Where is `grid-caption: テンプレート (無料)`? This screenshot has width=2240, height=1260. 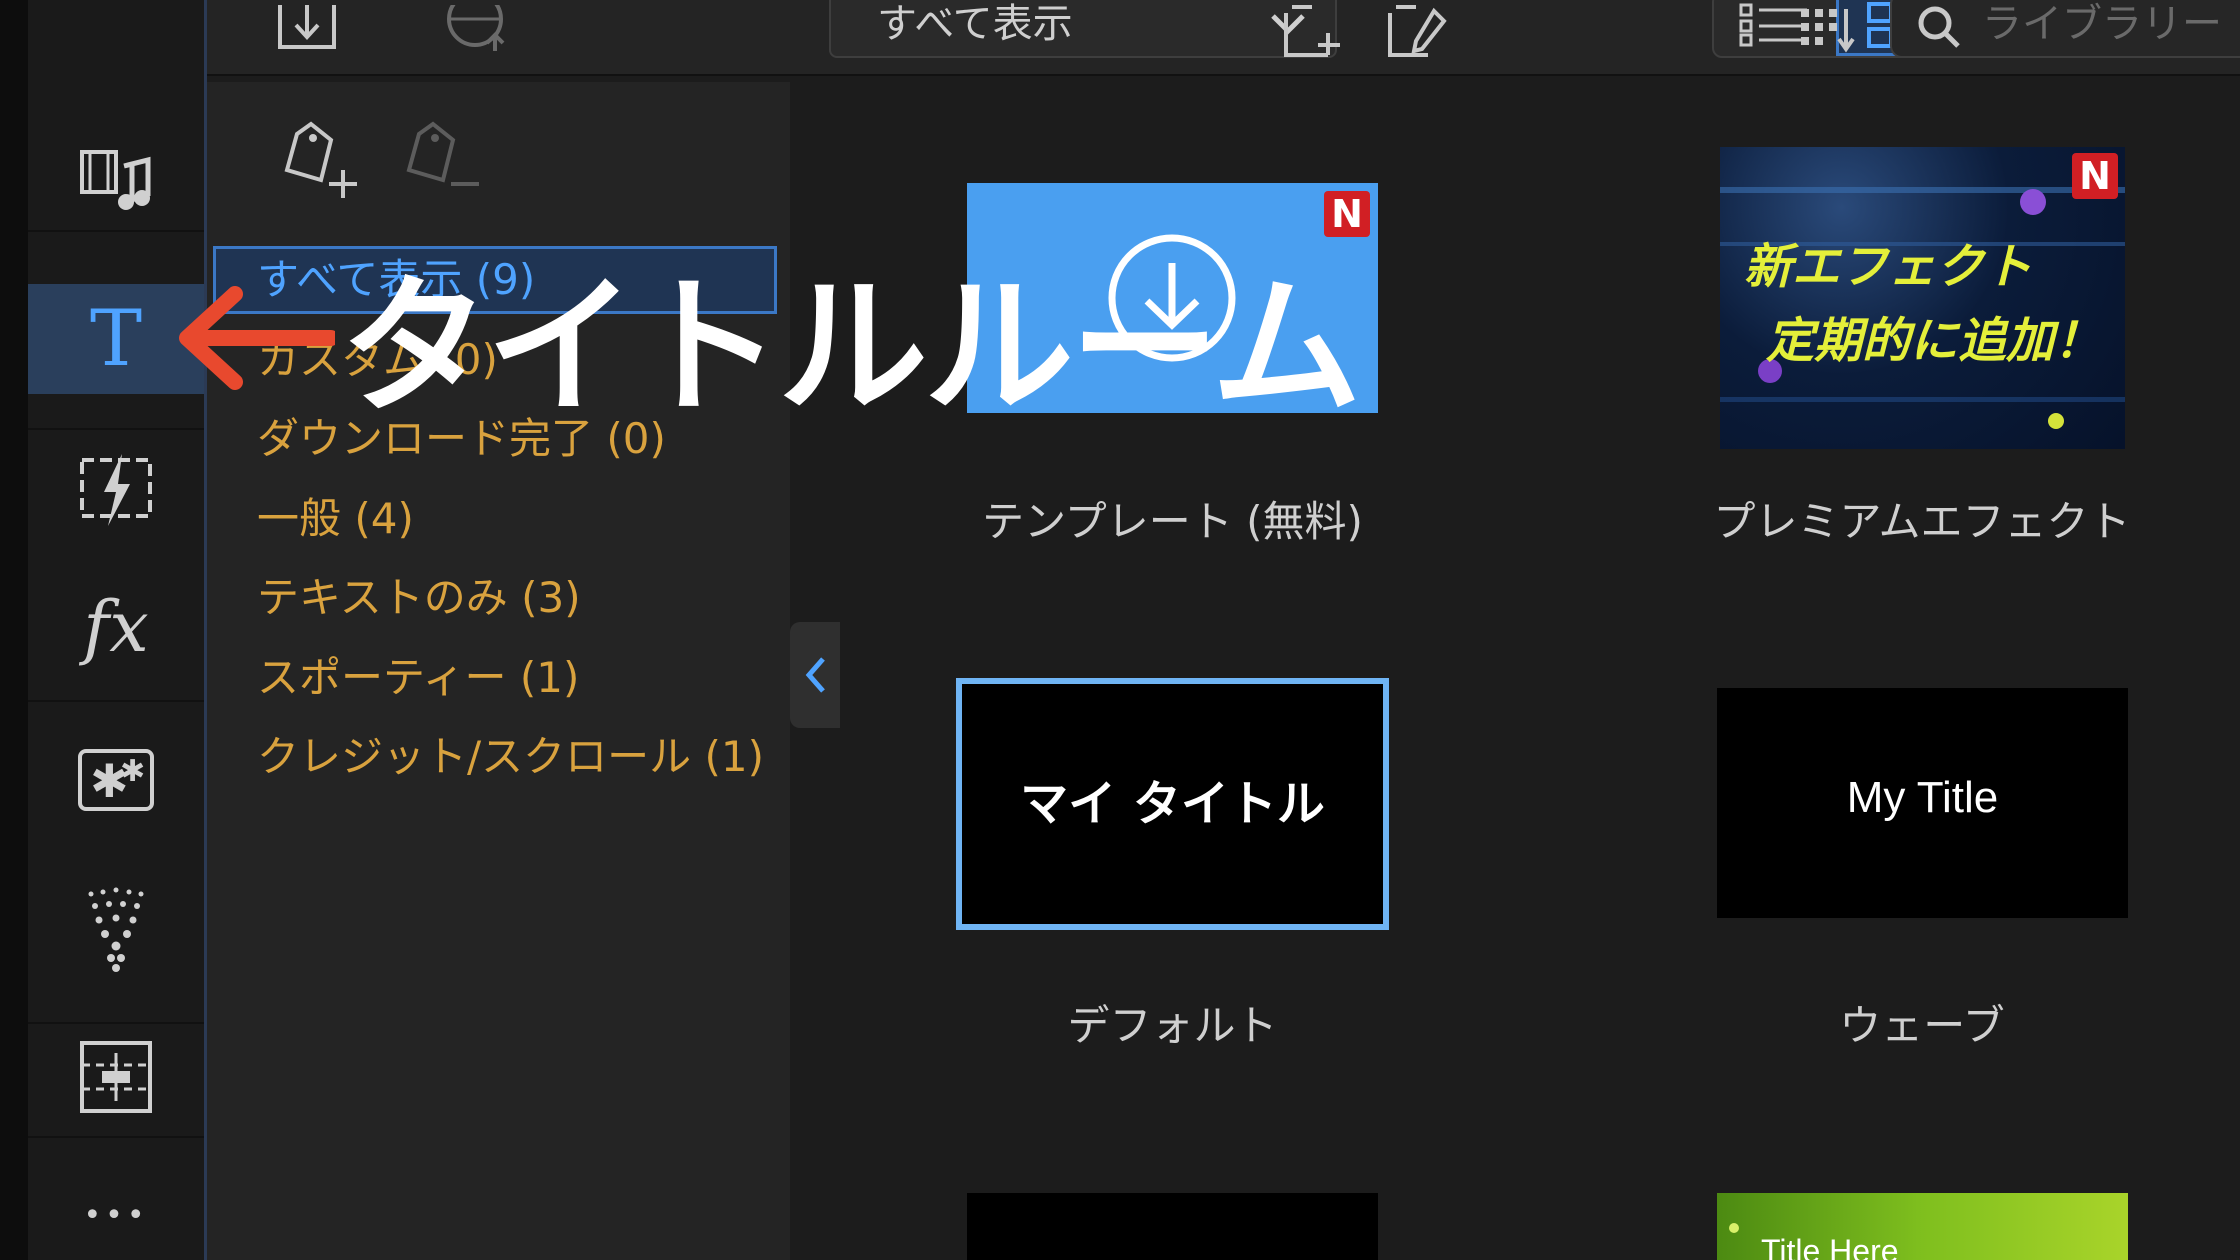 grid-caption: テンプレート (無料) is located at coordinates (1172, 521).